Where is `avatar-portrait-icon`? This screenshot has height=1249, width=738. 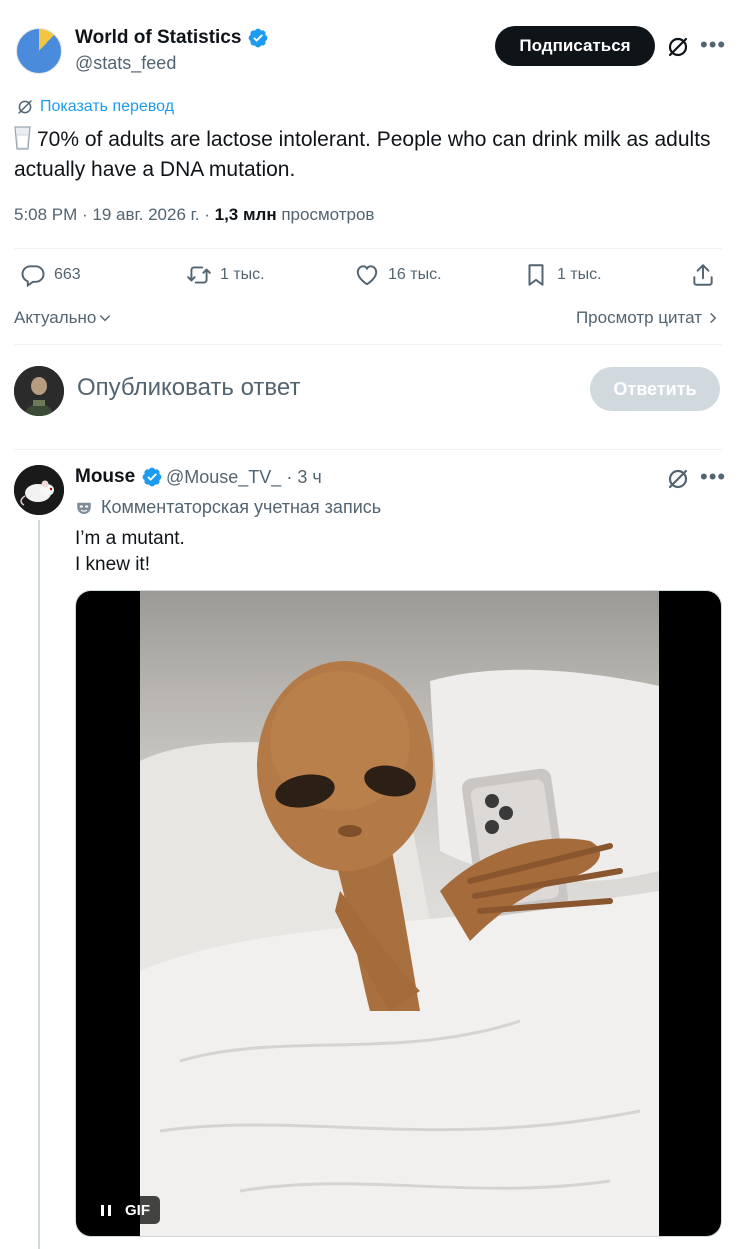
avatar-portrait-icon is located at coordinates (39, 391).